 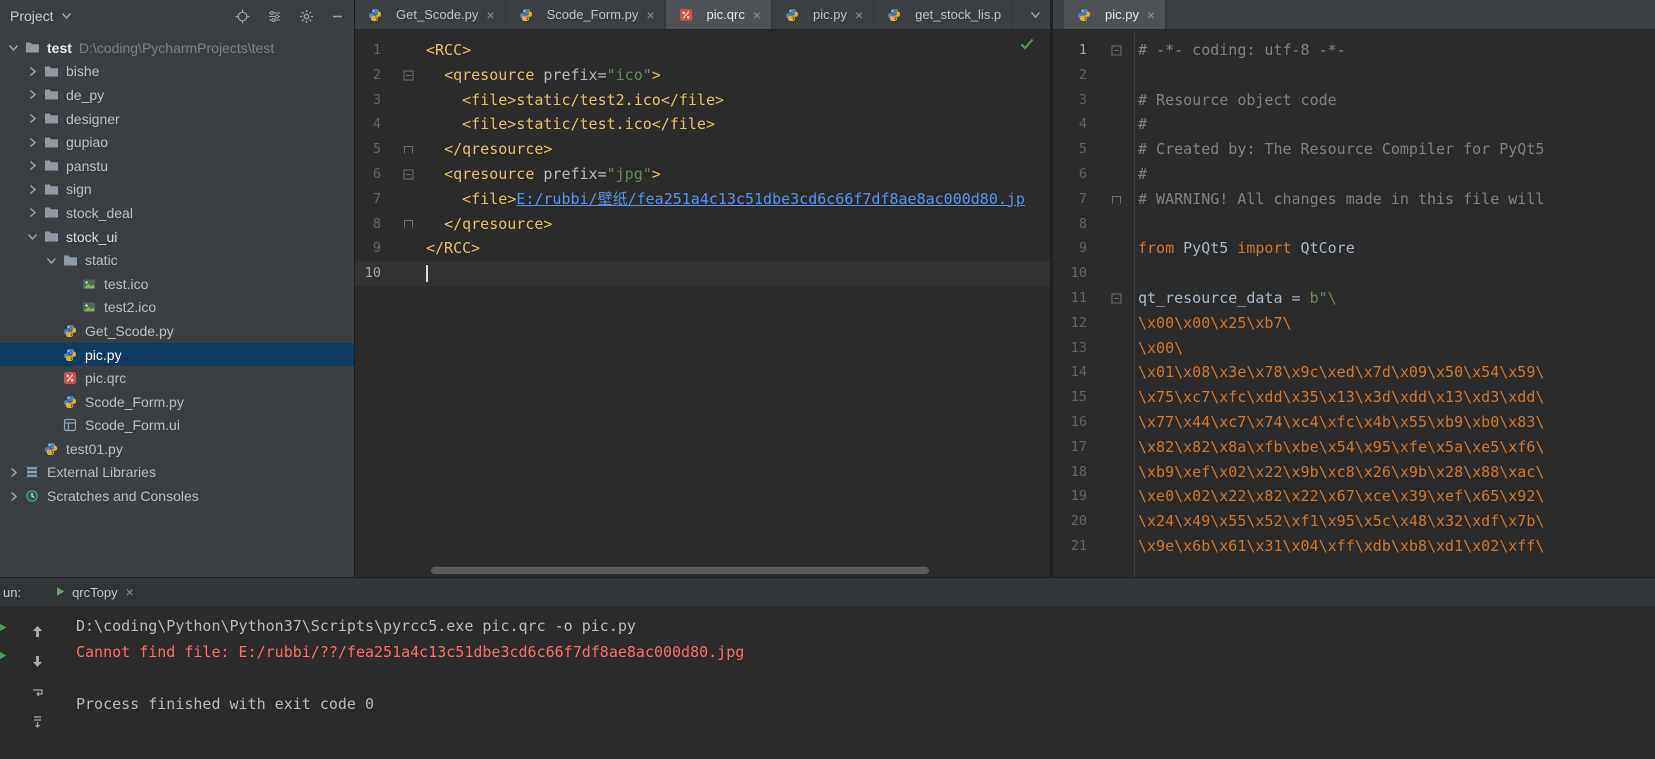 I want to click on code-line-9: 9 </RCC>, so click(x=702, y=248).